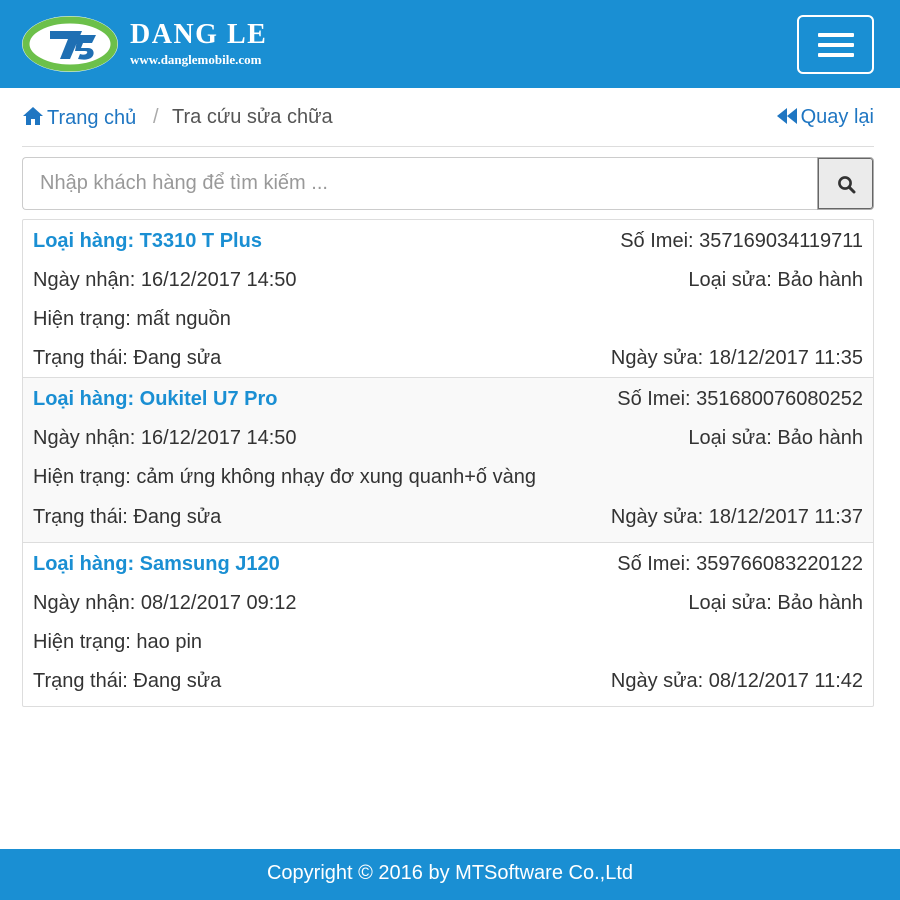 Image resolution: width=900 pixels, height=900 pixels. What do you see at coordinates (118, 642) in the screenshot?
I see `record-condition: Hiện trạng: hao pin` at bounding box center [118, 642].